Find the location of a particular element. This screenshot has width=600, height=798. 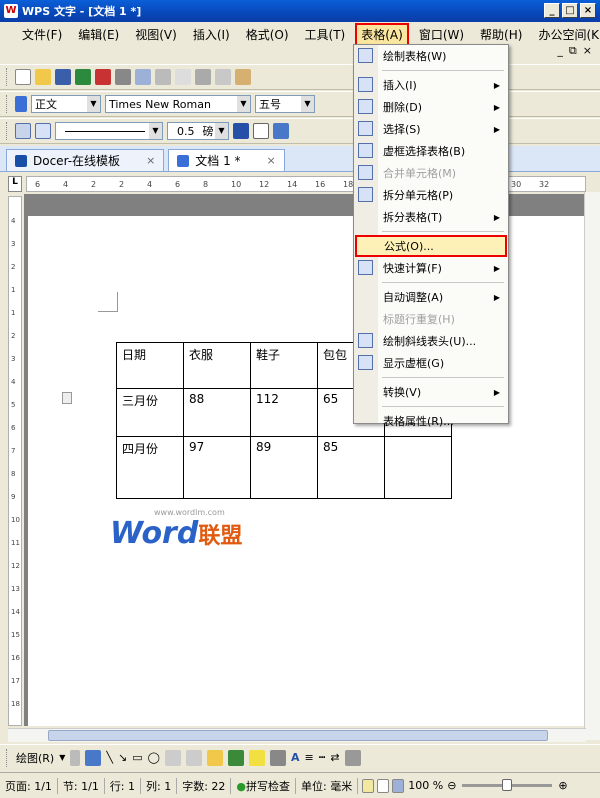

menu-item-3: 删除(D) ▶ is located at coordinates (431, 107).